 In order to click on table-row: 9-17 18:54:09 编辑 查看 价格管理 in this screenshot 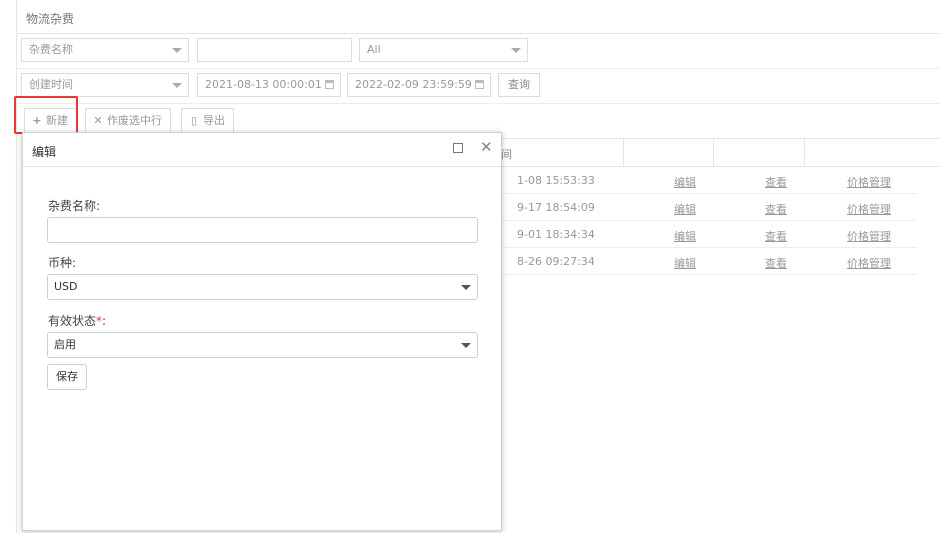, I will do `click(707, 207)`.